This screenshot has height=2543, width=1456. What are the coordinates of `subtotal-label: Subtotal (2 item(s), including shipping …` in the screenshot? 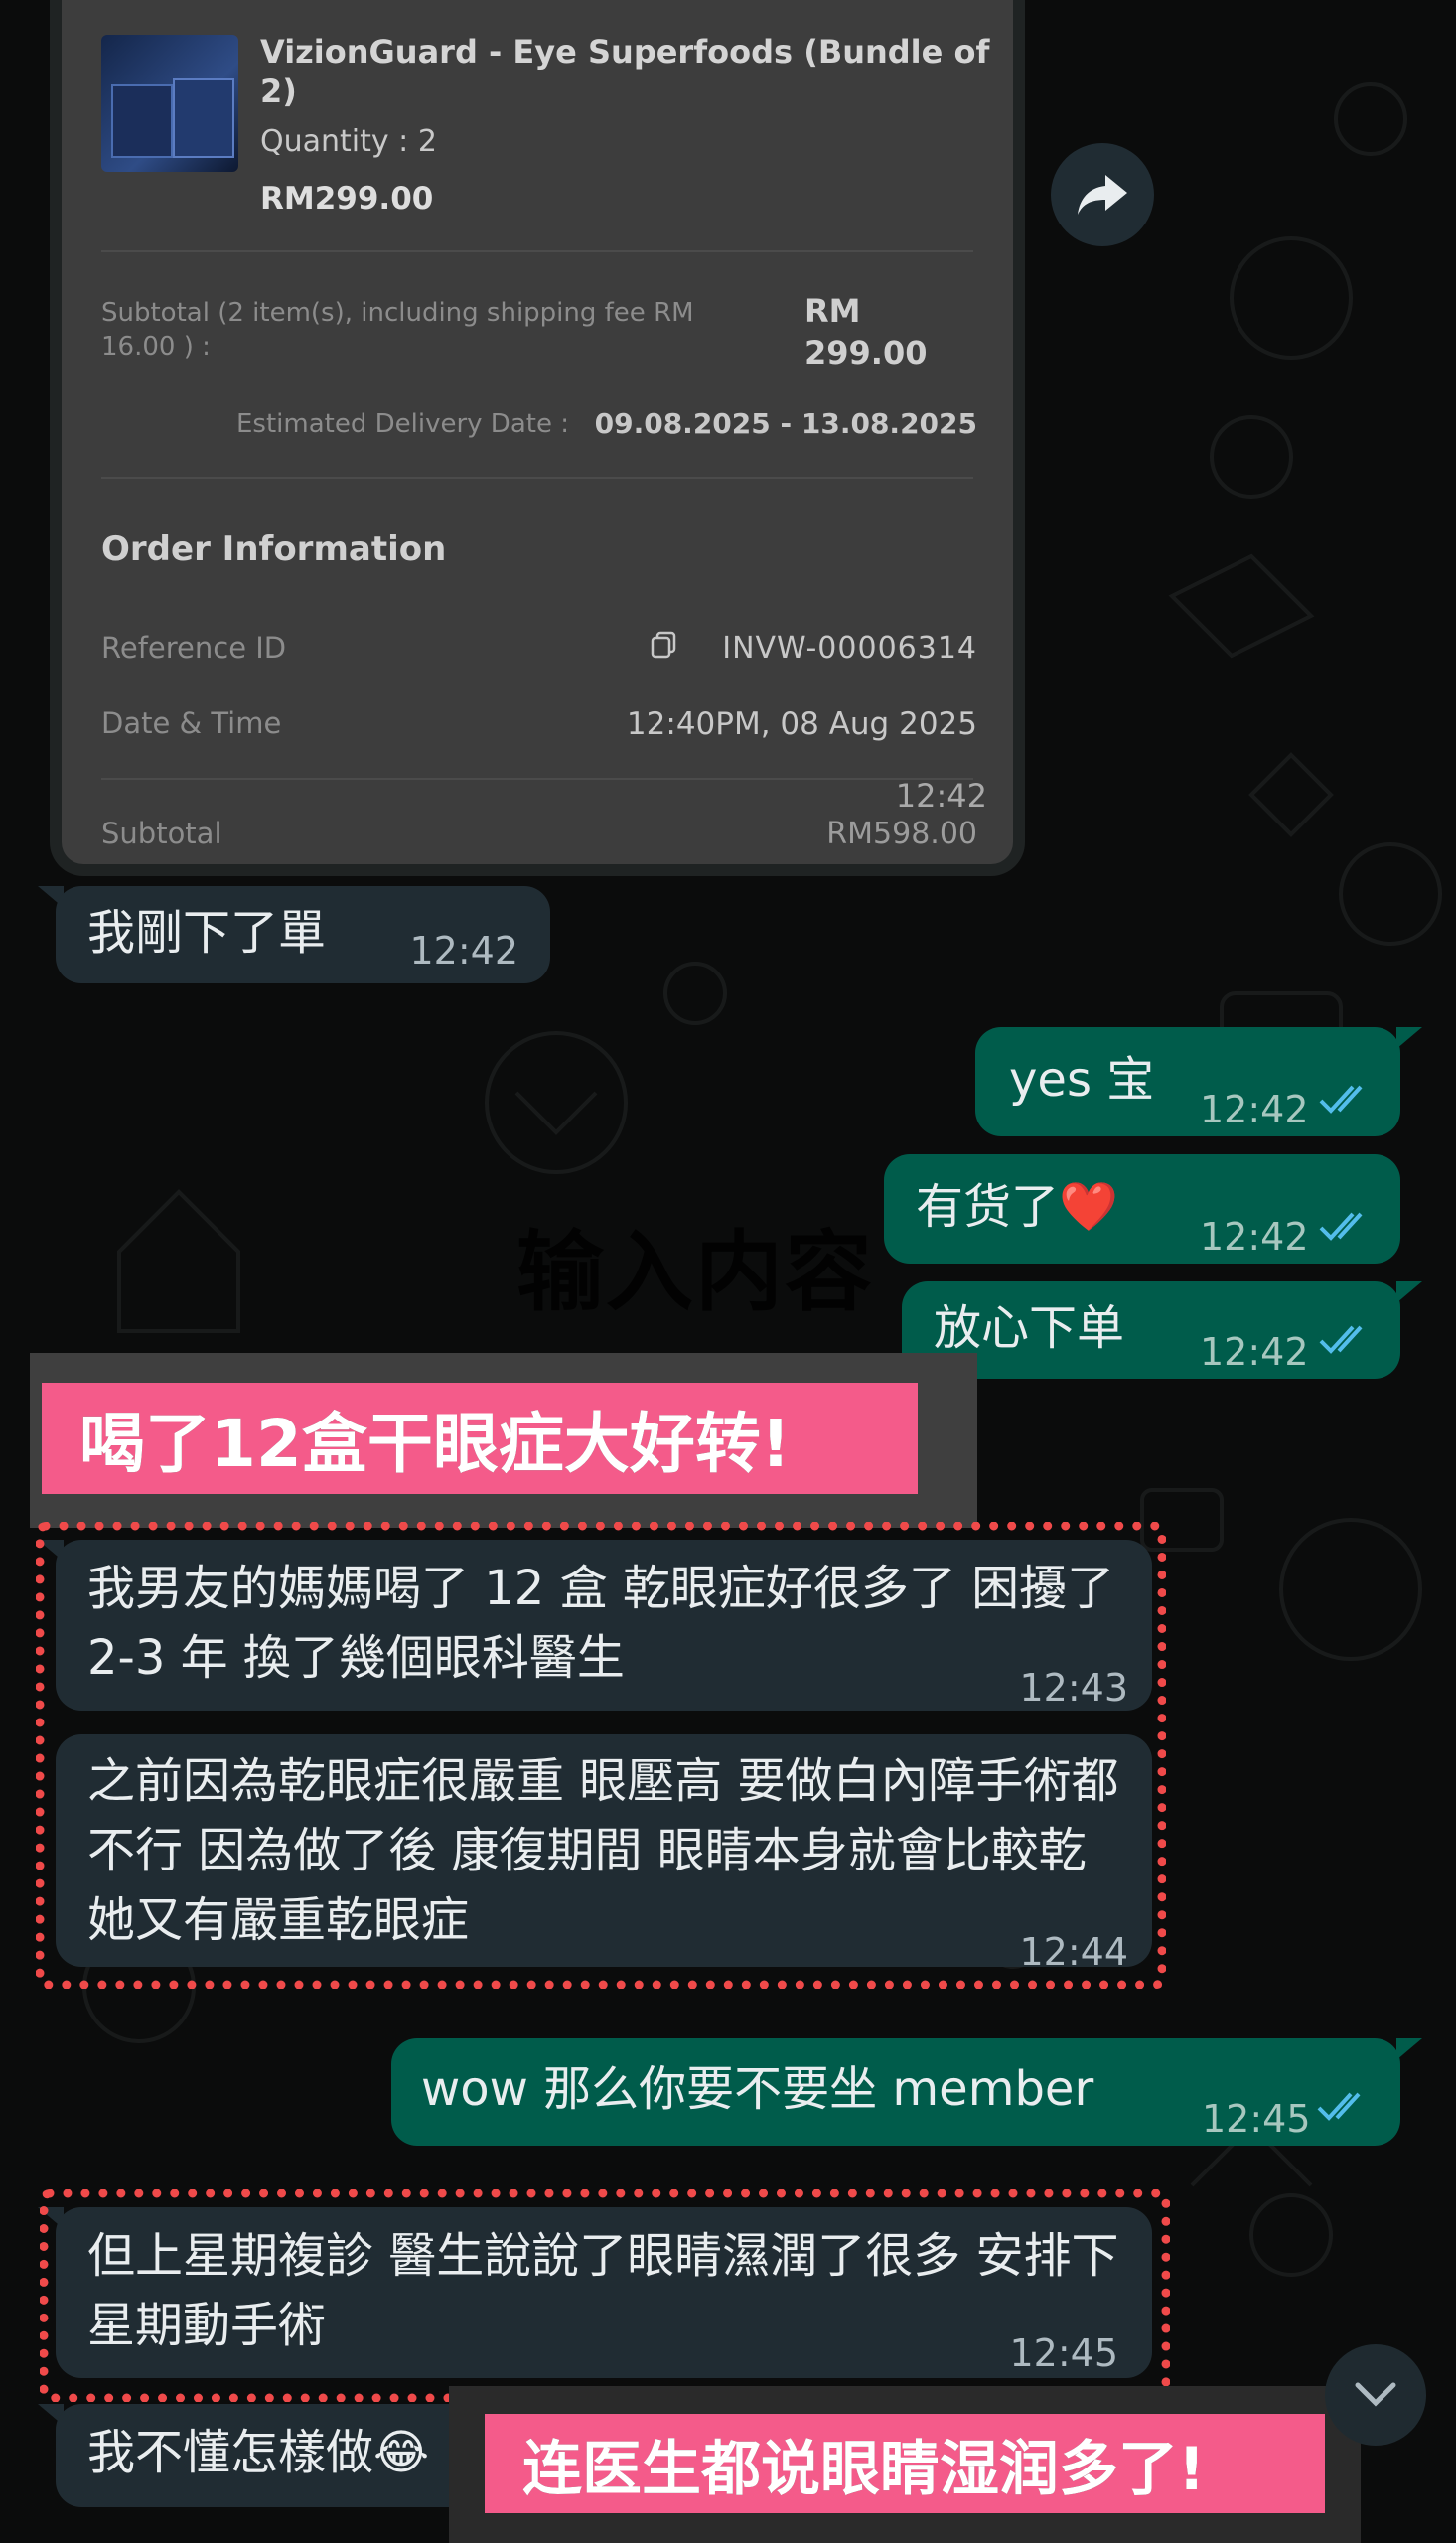 It's located at (397, 330).